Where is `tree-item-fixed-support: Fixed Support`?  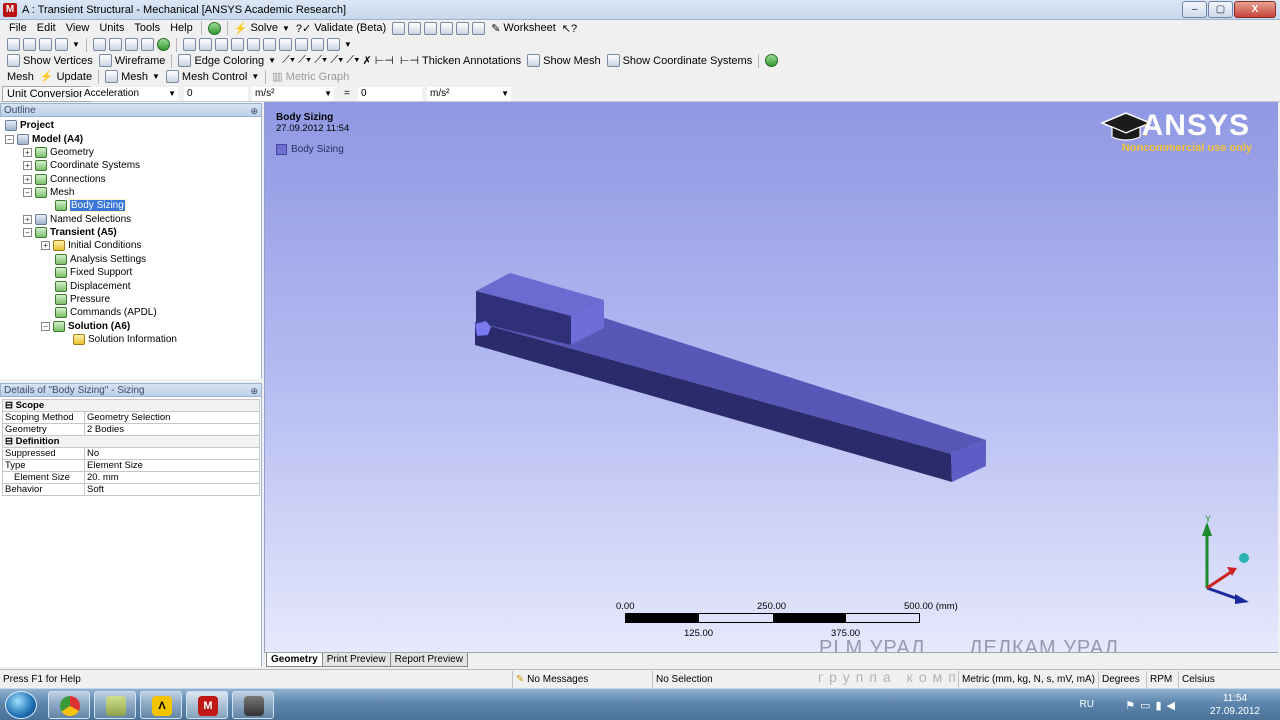 tree-item-fixed-support: Fixed Support is located at coordinates (93, 272).